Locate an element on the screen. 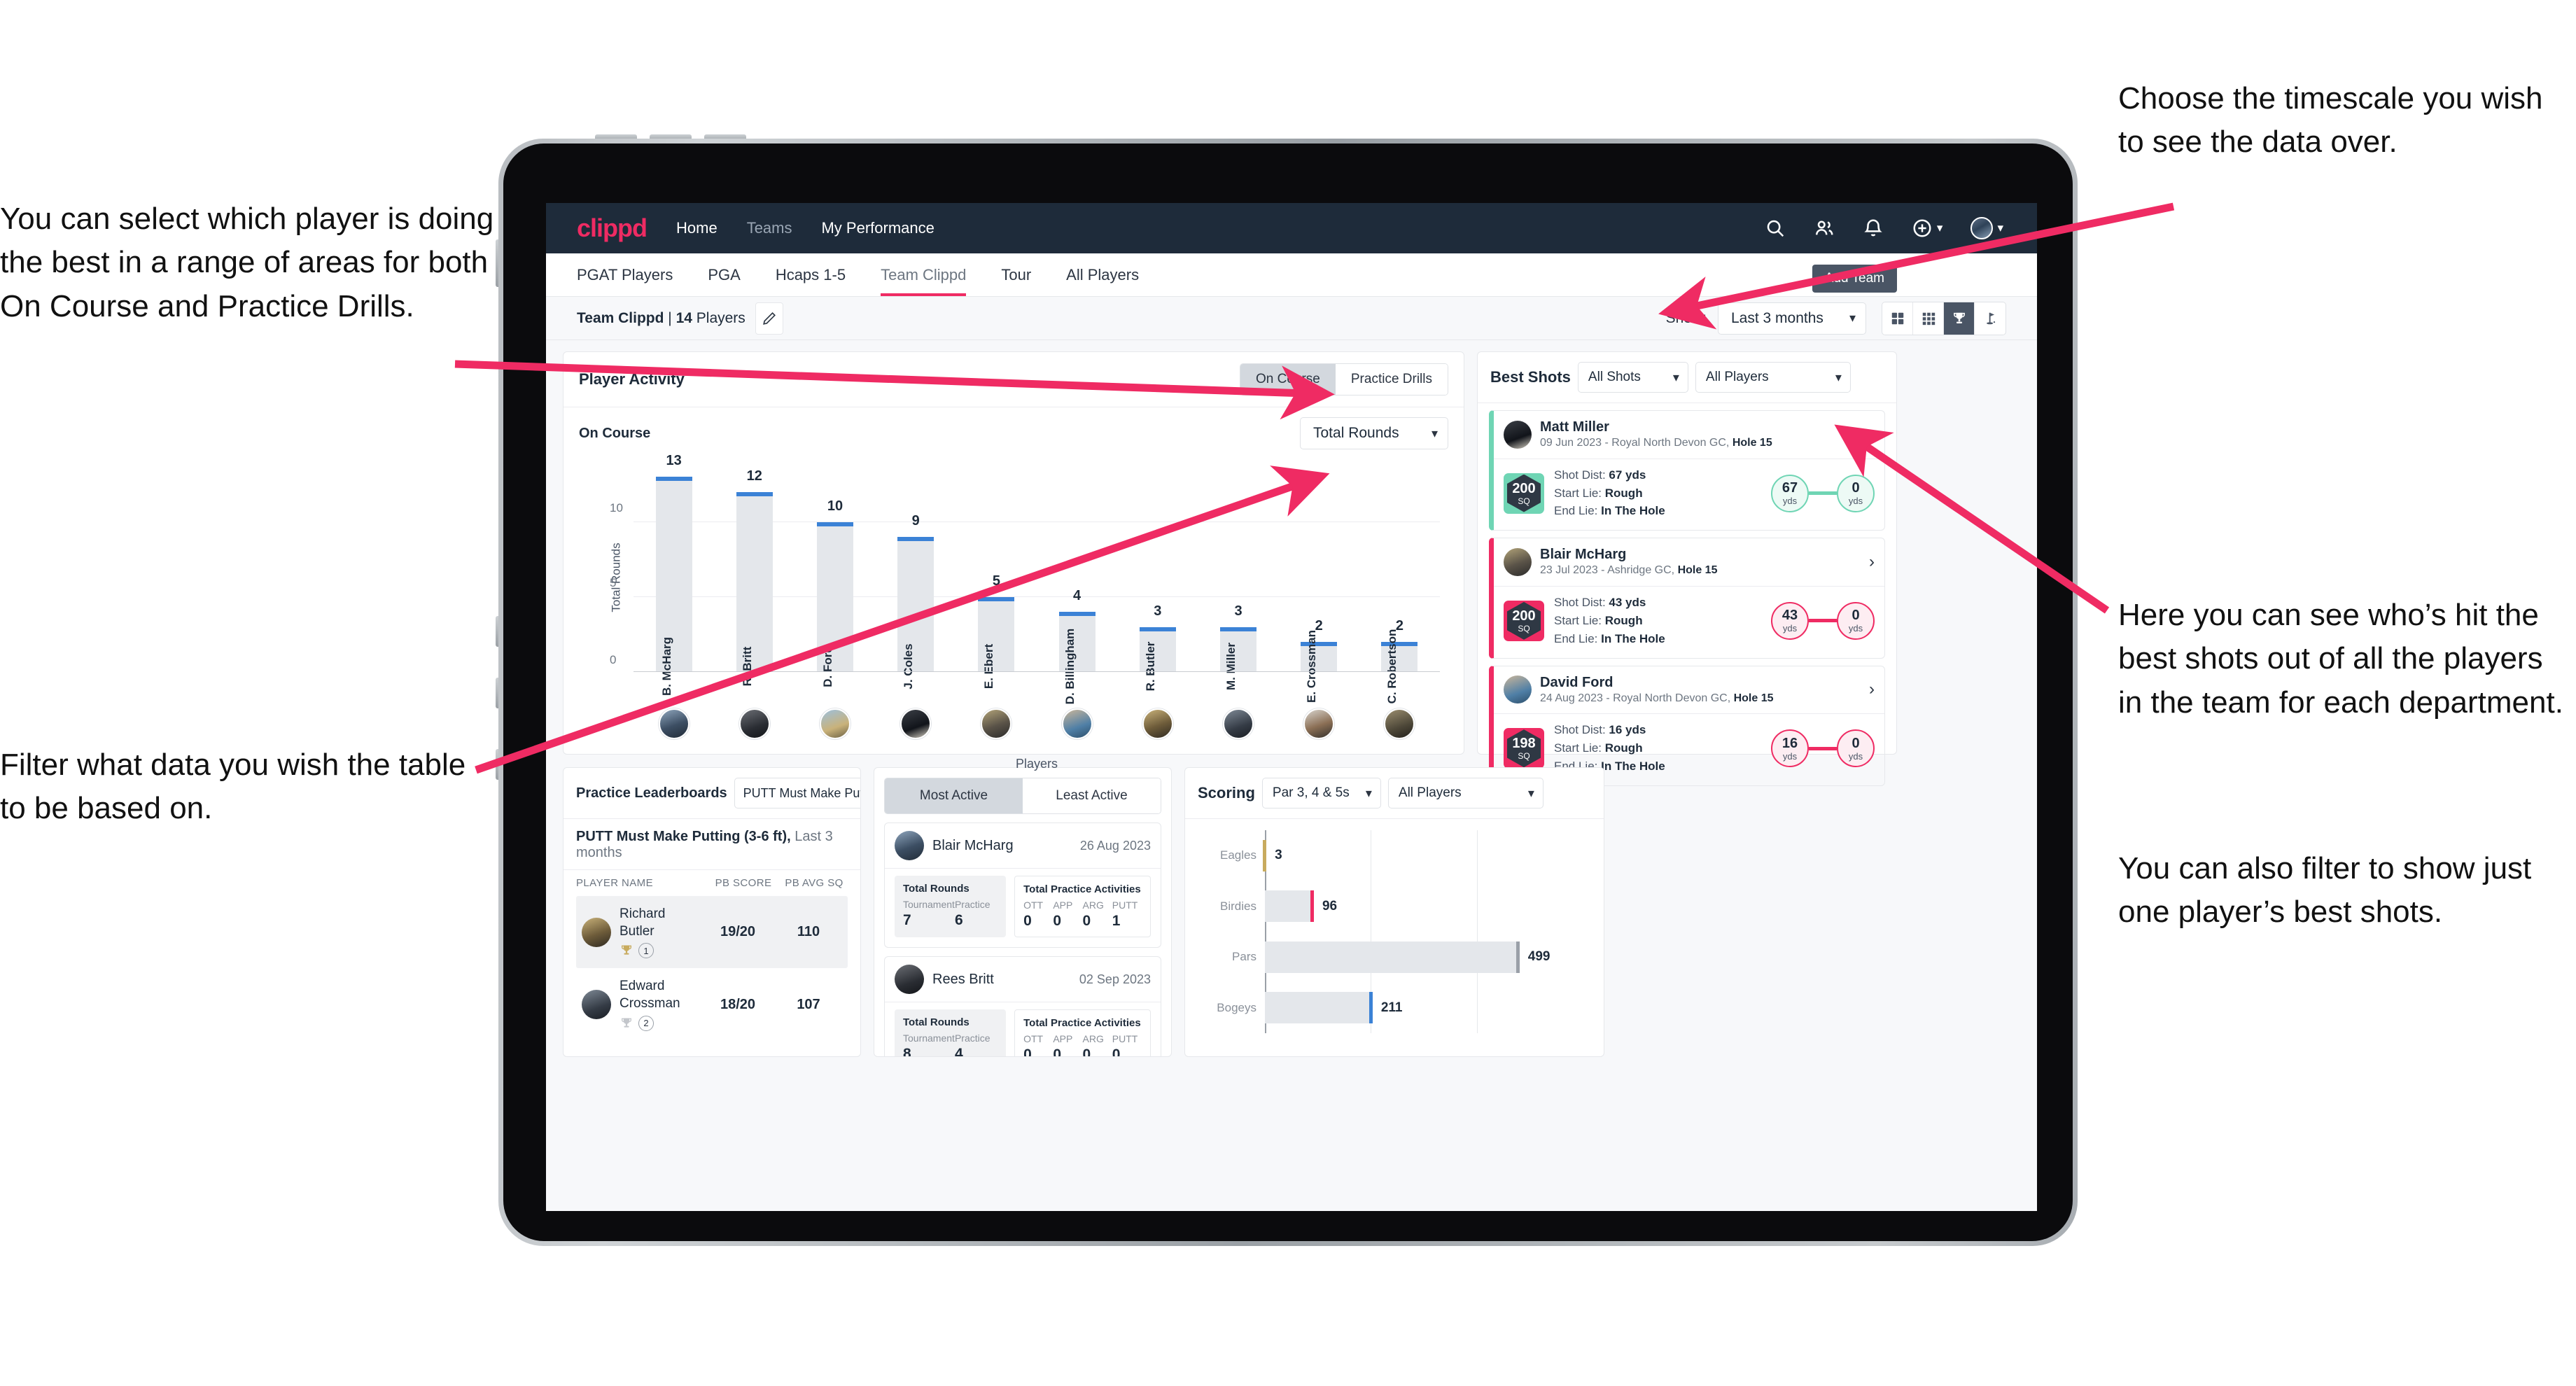  clippd-logo: clippd is located at coordinates (612, 228).